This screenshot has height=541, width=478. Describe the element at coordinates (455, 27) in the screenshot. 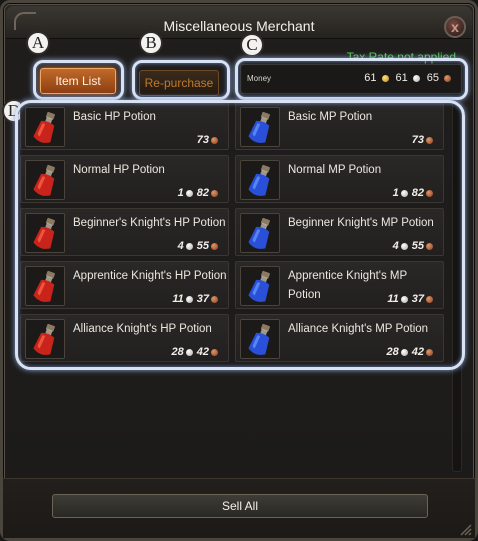

I see `close-icon: x` at that location.